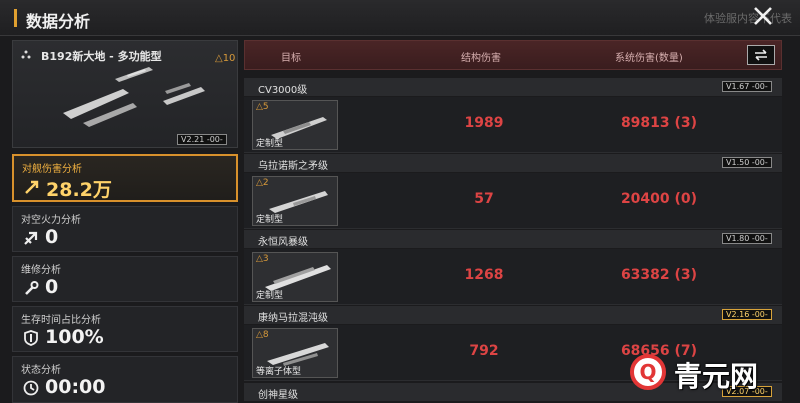 This screenshot has width=800, height=403. I want to click on close-icon, so click(763, 16).